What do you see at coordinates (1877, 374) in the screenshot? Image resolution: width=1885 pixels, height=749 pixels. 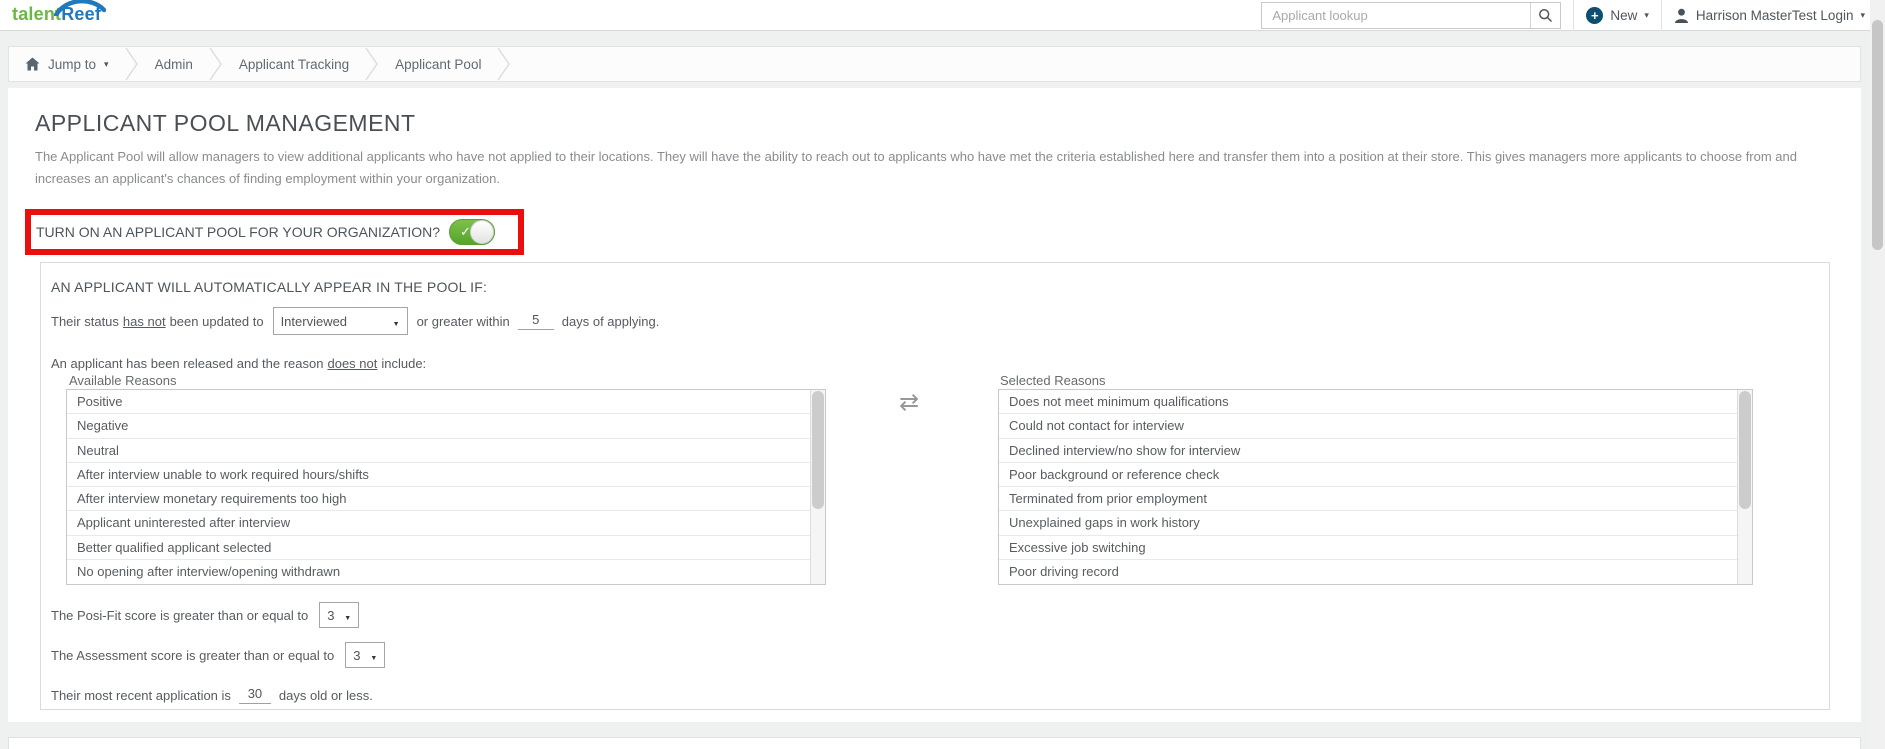 I see `browser-scrollbar` at bounding box center [1877, 374].